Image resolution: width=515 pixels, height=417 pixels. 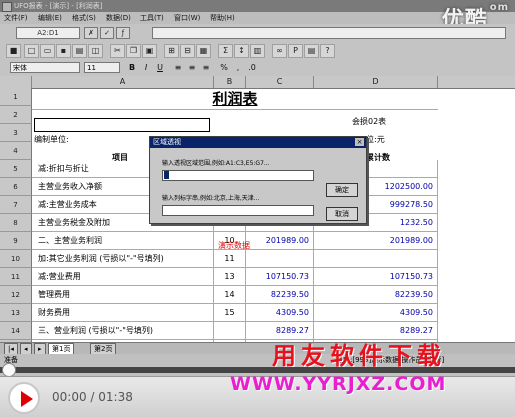 I want to click on align-left-icon: ≡, so click(x=178, y=67).